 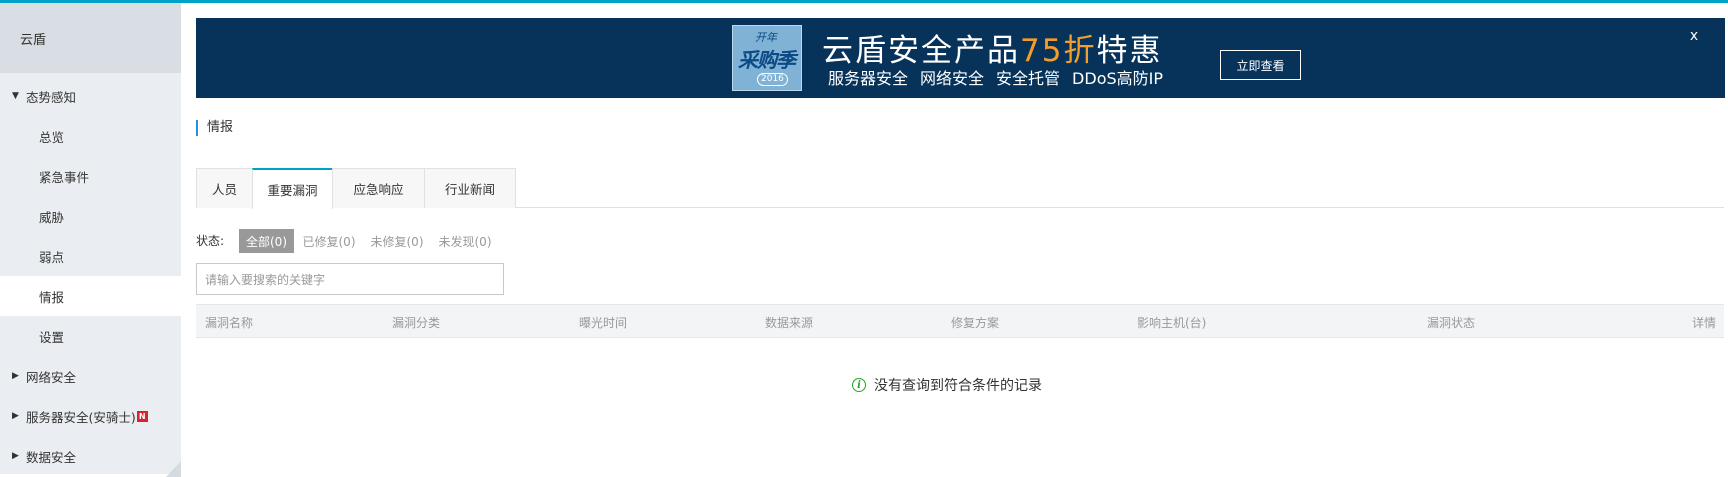 I want to click on promo-image: 开年 采购季 2016, so click(x=767, y=58).